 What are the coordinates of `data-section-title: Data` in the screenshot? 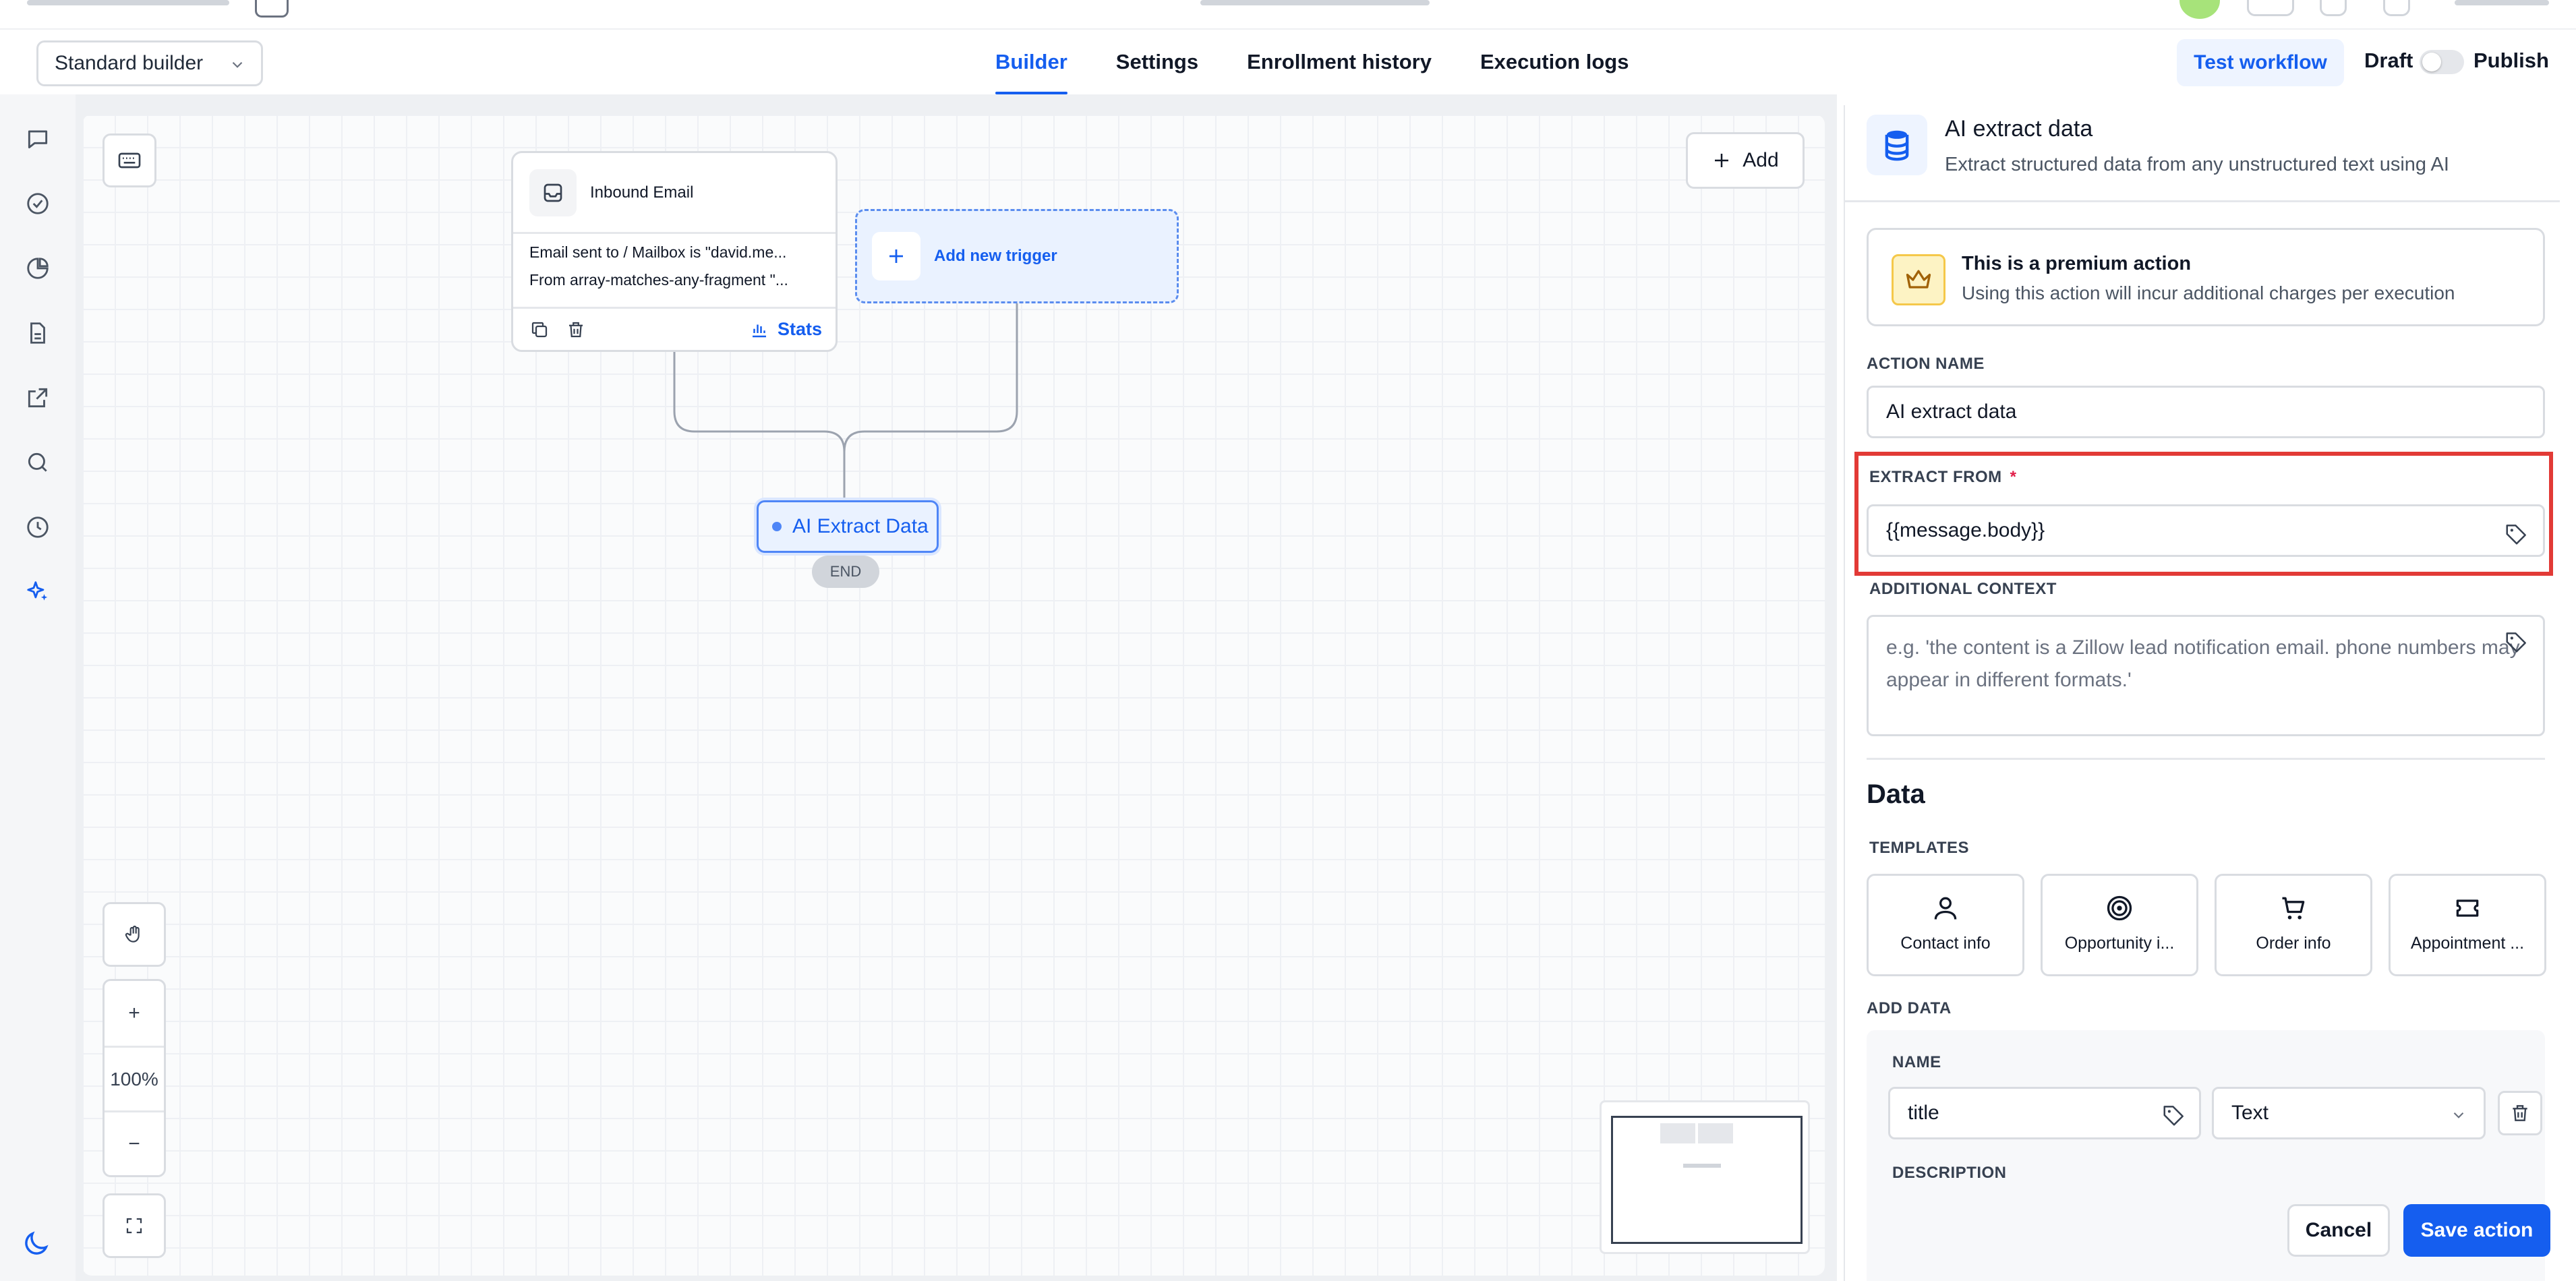 It's located at (1896, 794).